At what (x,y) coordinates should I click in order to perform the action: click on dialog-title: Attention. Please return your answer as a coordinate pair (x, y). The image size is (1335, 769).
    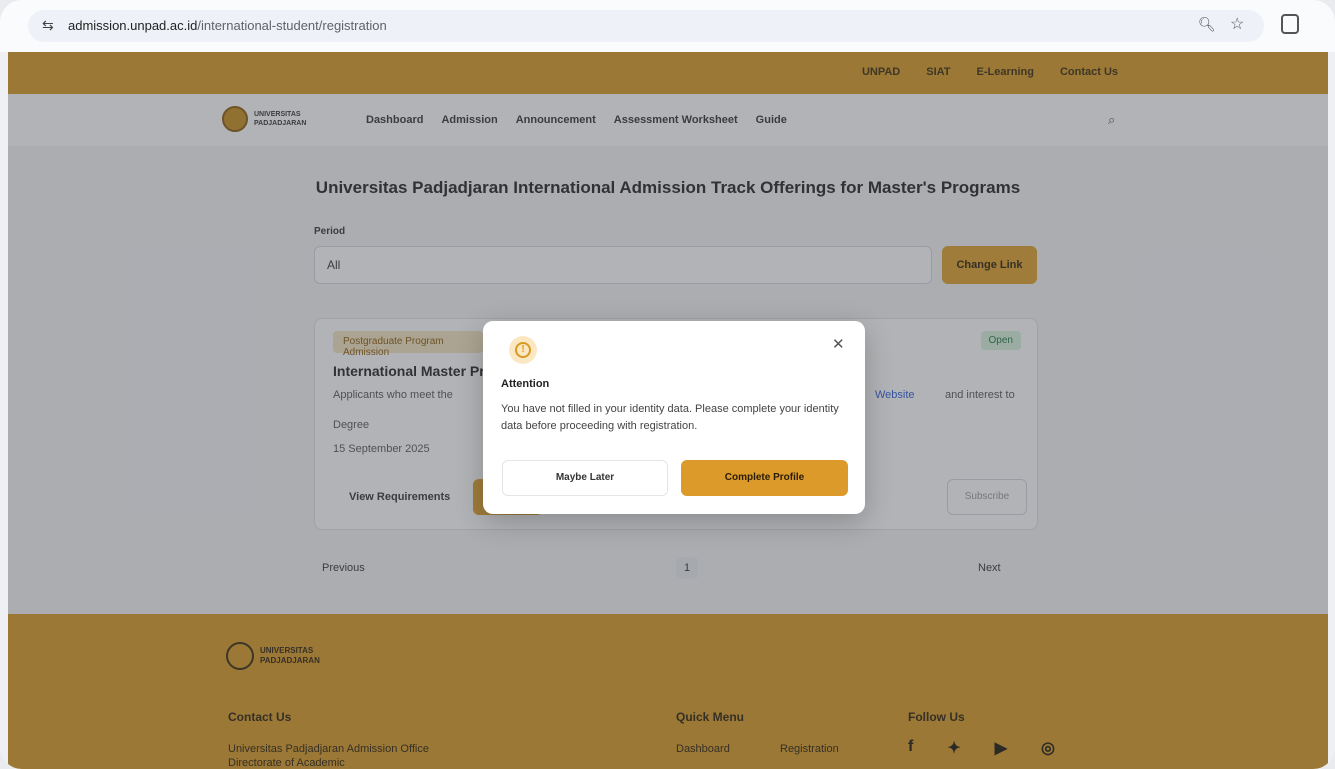
    Looking at the image, I should click on (525, 384).